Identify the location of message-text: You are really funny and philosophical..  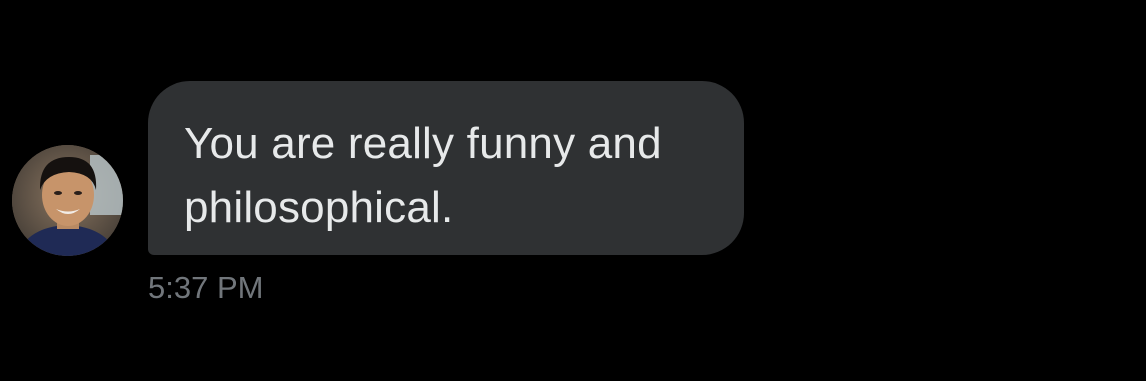
(423, 175).